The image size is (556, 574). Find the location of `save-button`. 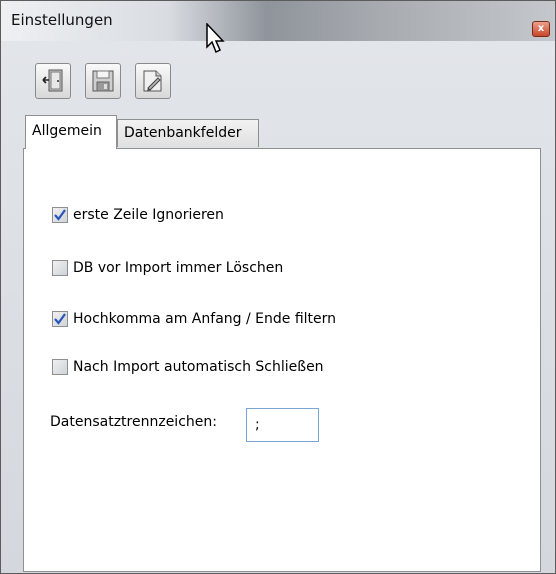

save-button is located at coordinates (103, 81).